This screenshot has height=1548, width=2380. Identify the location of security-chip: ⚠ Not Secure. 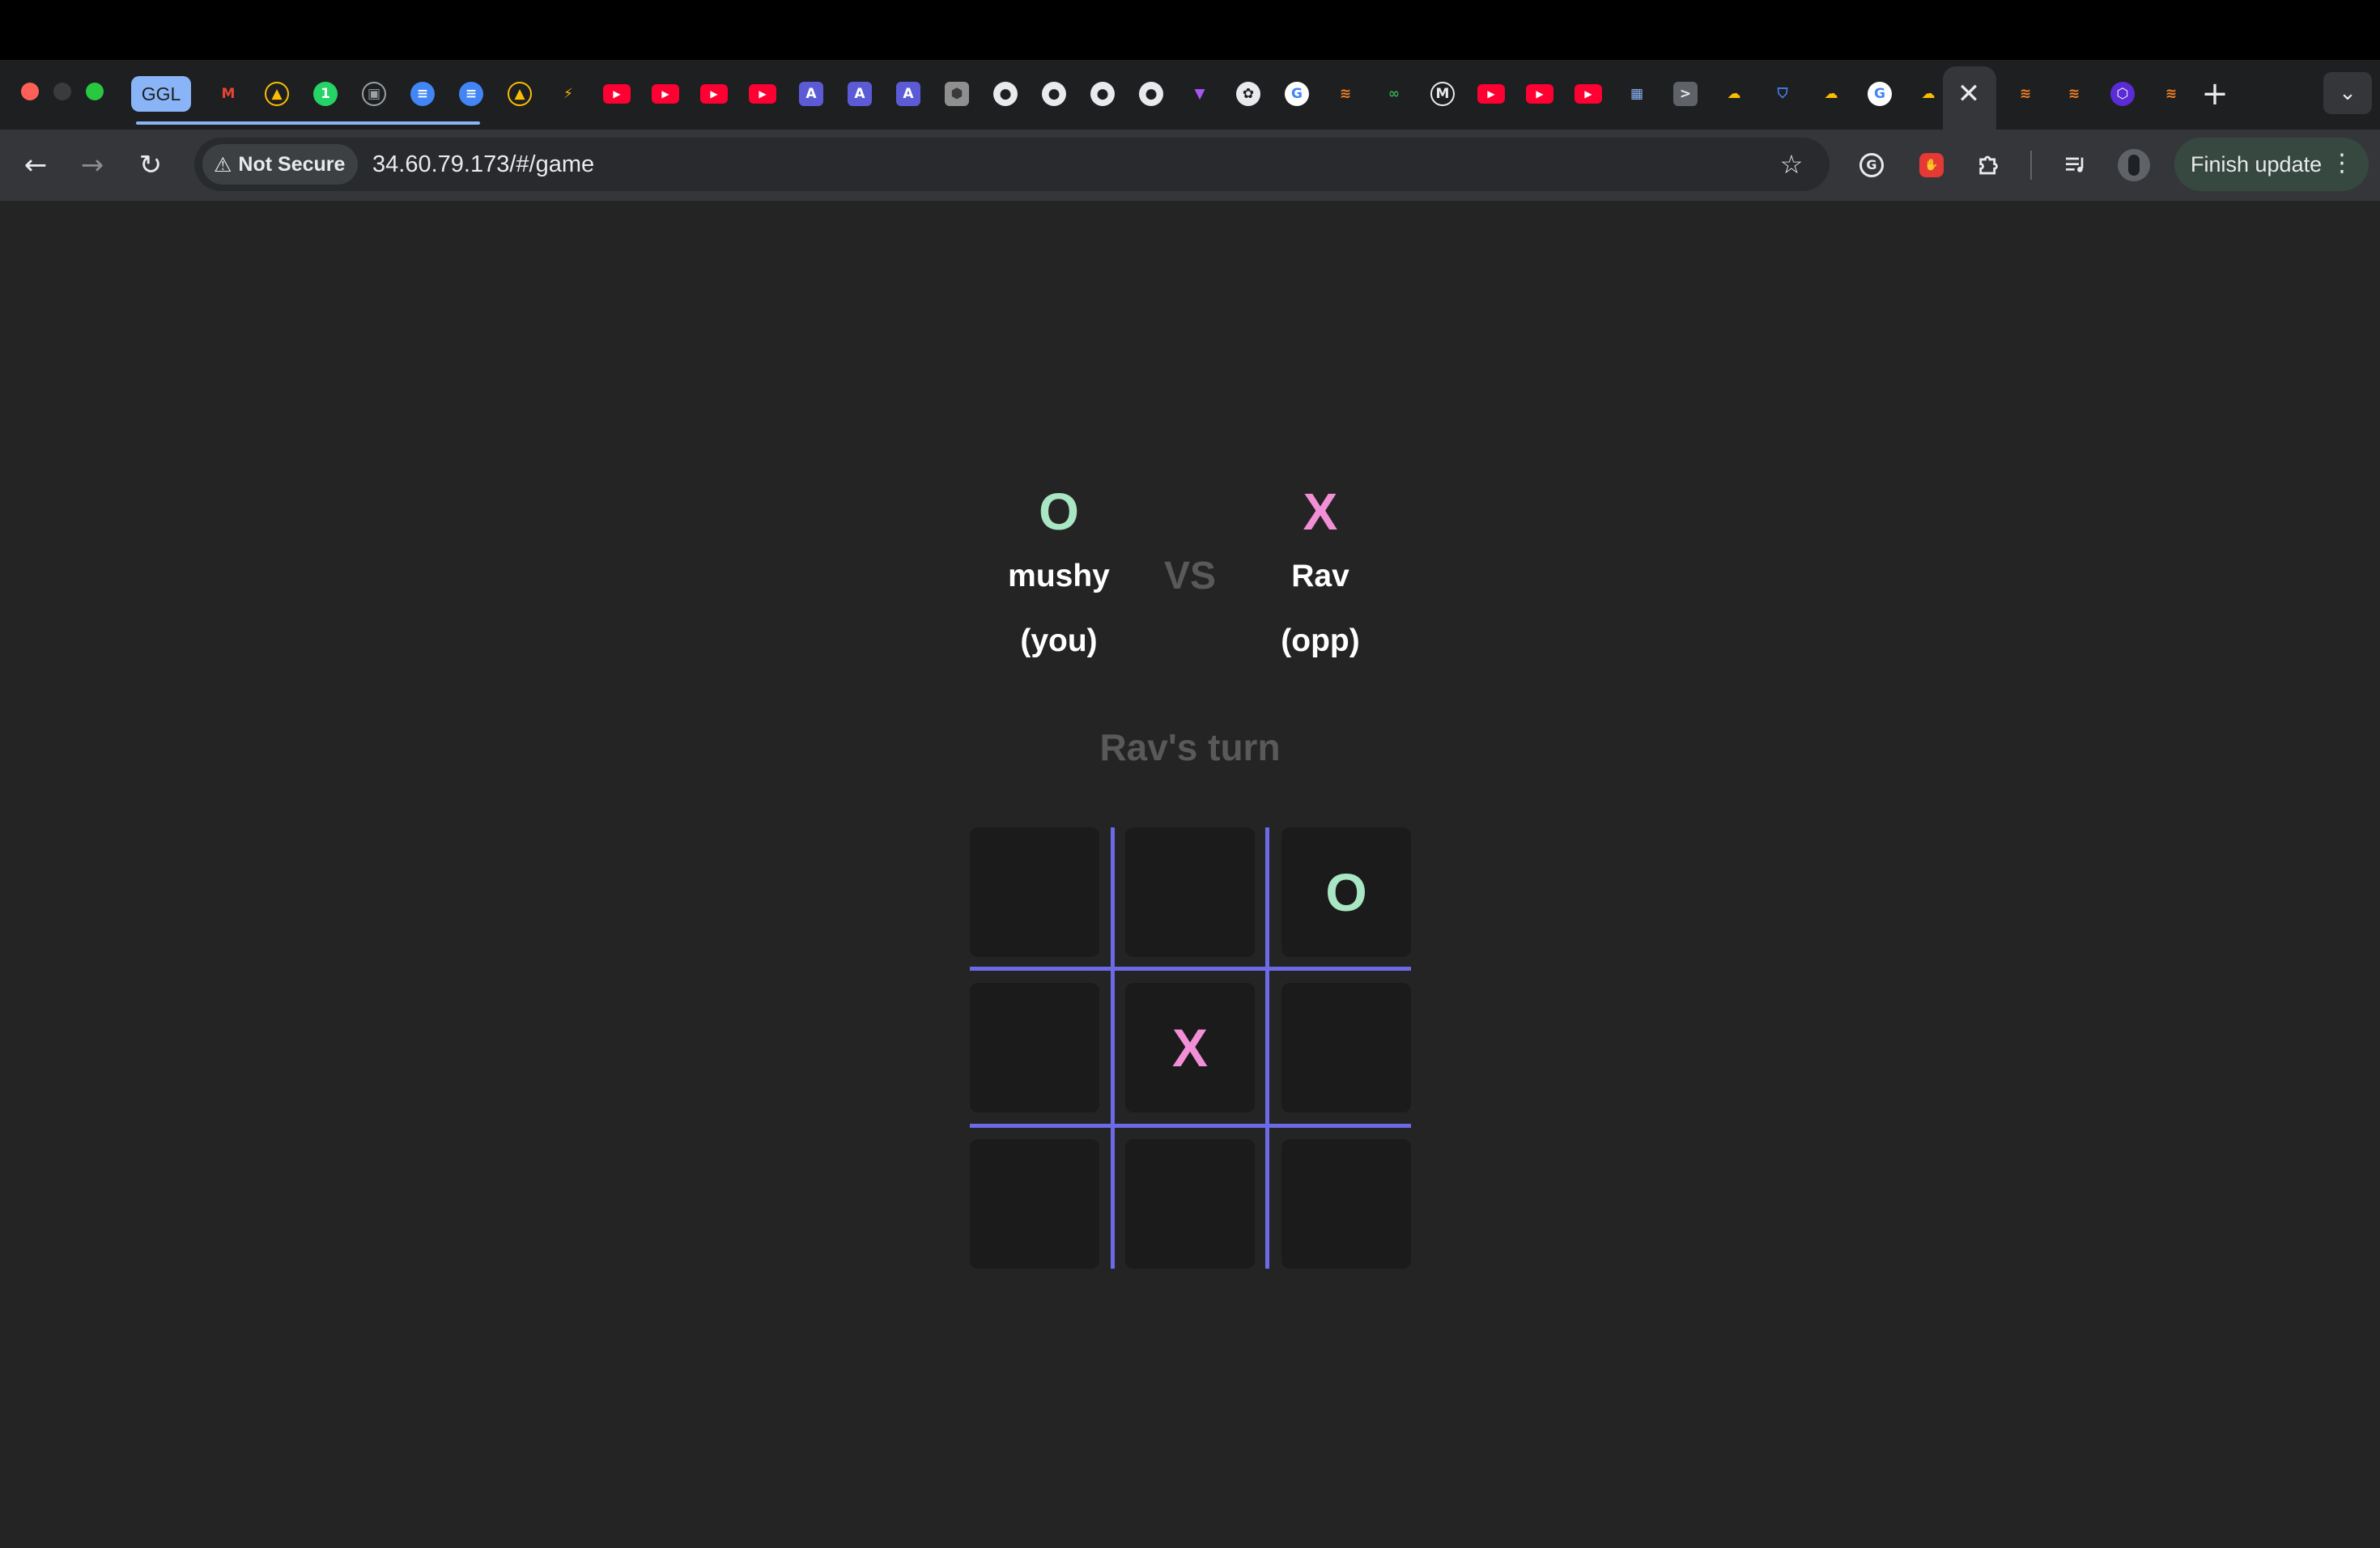
(280, 165).